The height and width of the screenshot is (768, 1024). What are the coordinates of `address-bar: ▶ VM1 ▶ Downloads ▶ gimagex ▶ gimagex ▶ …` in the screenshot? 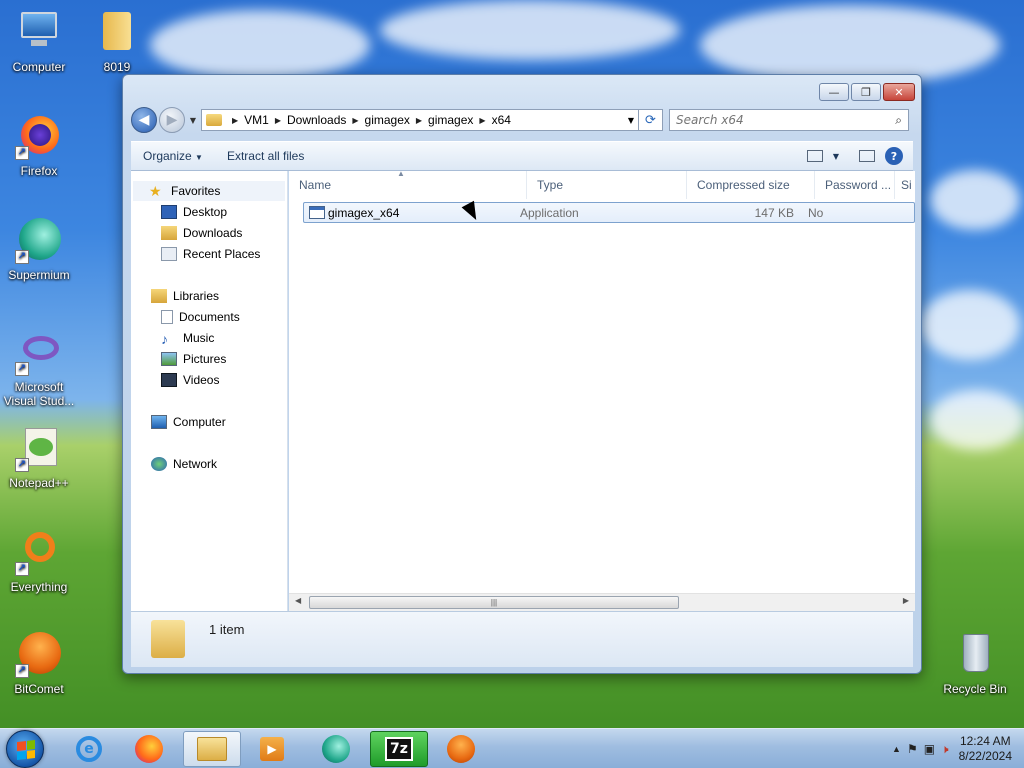 It's located at (420, 120).